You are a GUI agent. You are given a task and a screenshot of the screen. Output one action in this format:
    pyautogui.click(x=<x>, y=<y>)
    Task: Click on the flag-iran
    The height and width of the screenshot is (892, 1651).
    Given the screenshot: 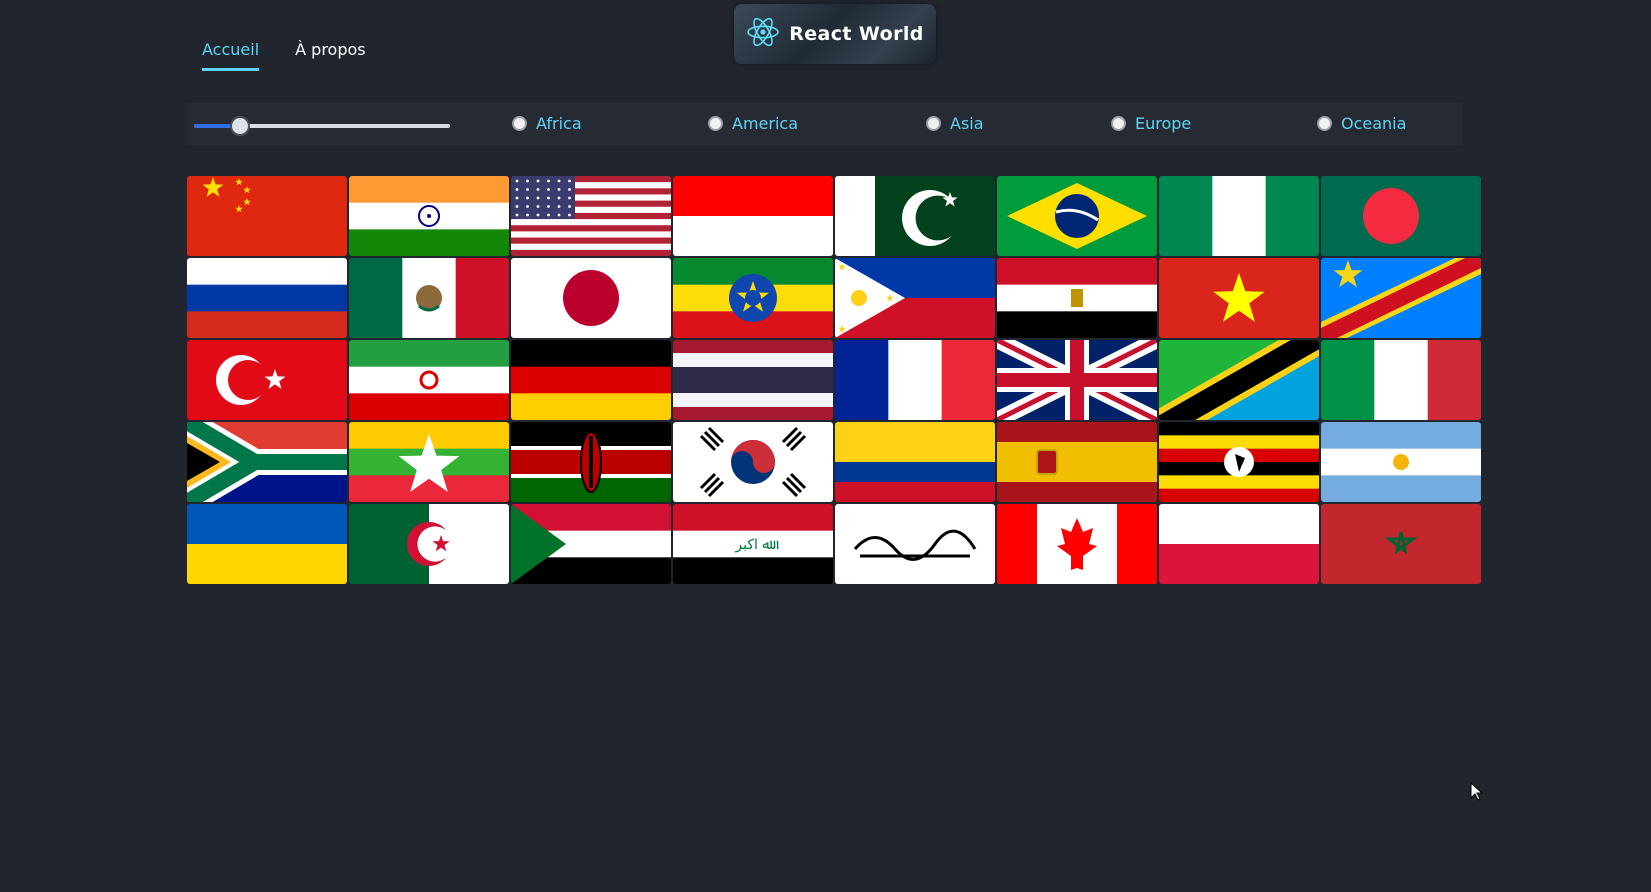 What is the action you would take?
    pyautogui.click(x=429, y=380)
    